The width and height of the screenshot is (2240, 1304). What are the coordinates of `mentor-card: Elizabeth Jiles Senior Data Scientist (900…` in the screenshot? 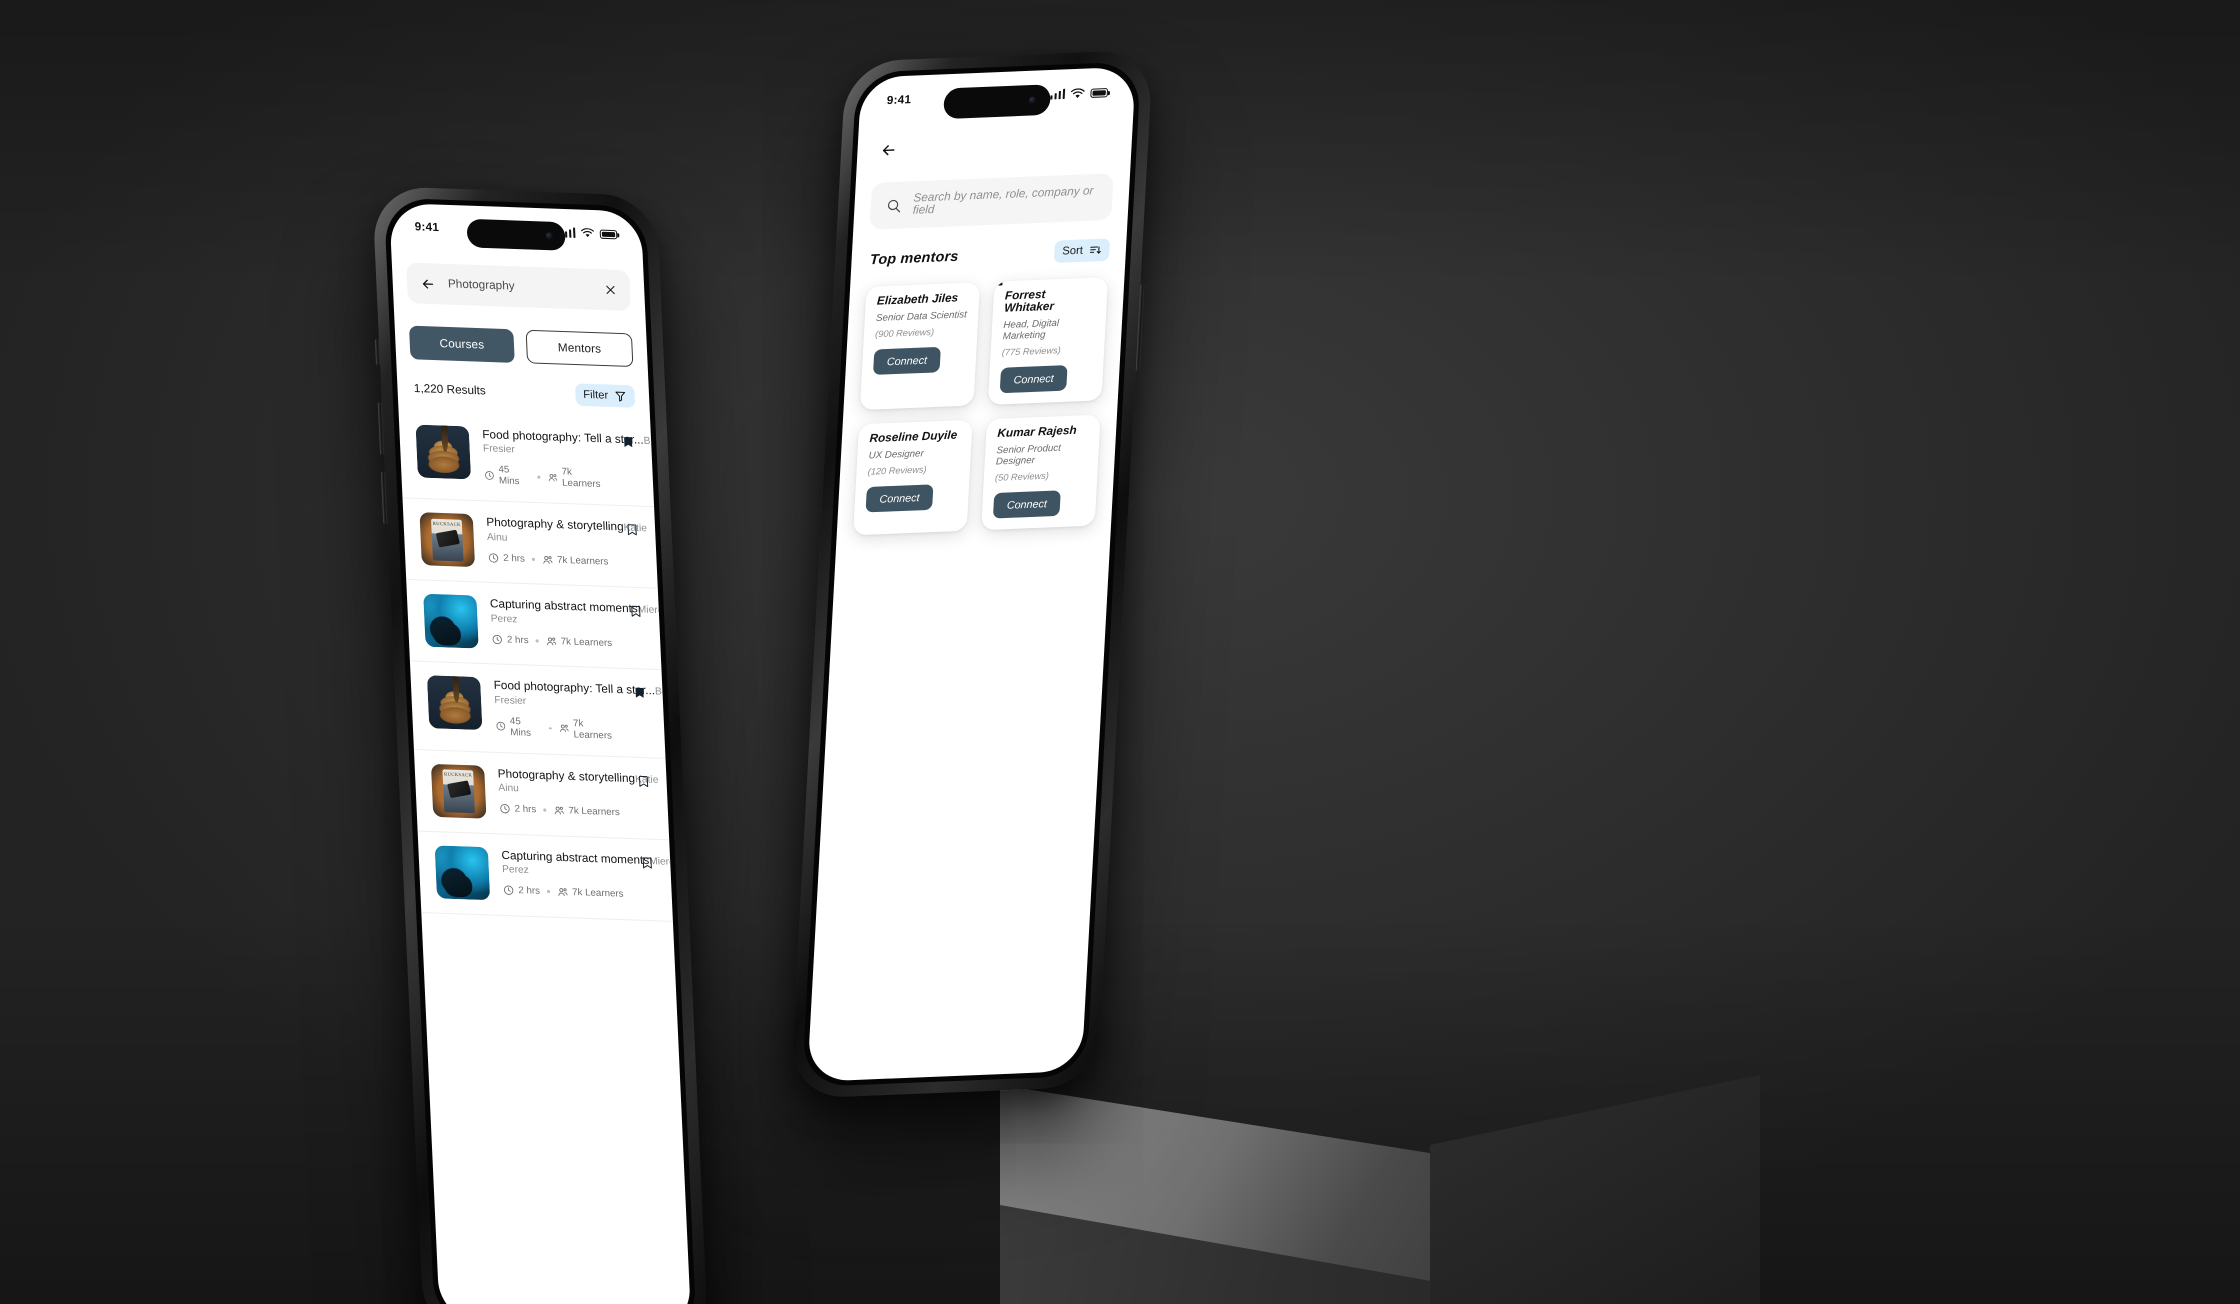 It's located at (920, 346).